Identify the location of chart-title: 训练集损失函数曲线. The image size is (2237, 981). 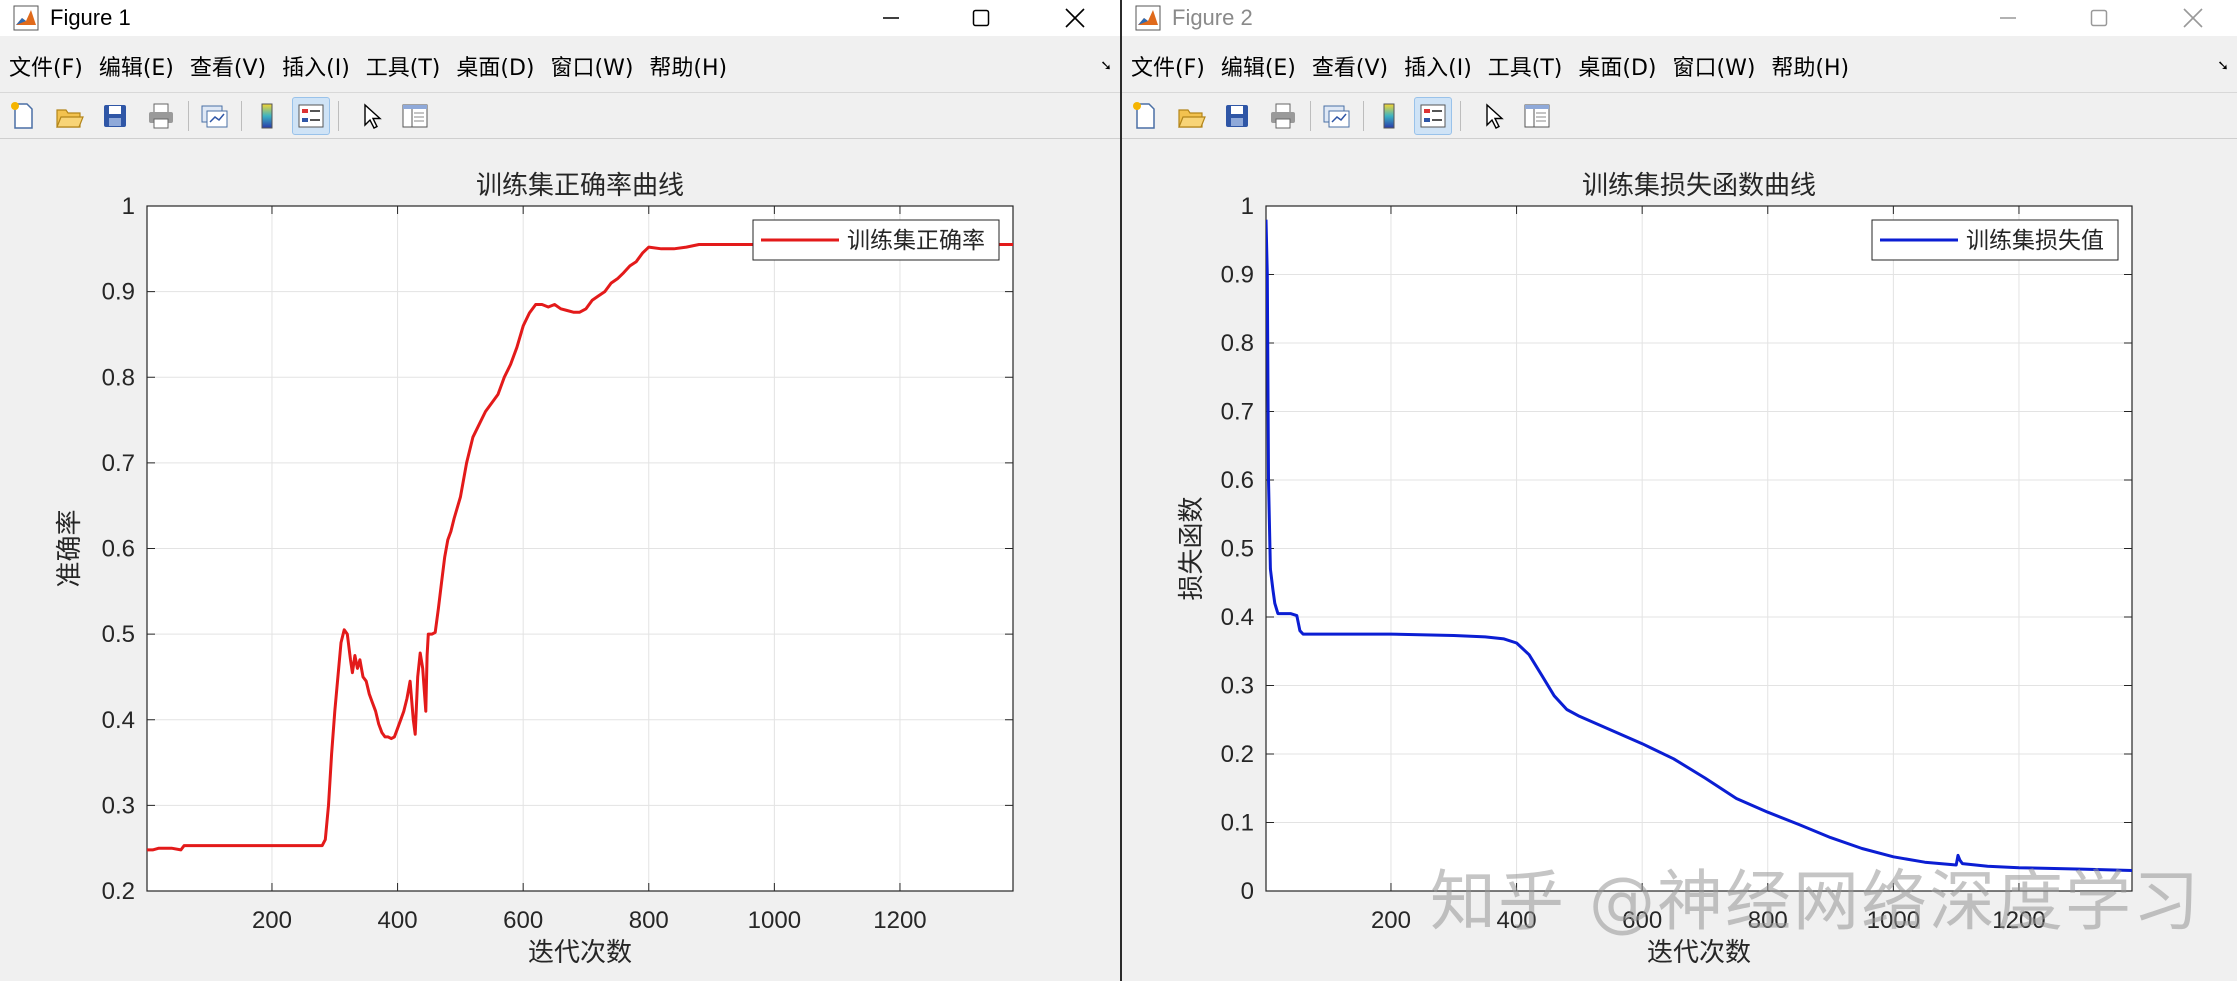
(1699, 186).